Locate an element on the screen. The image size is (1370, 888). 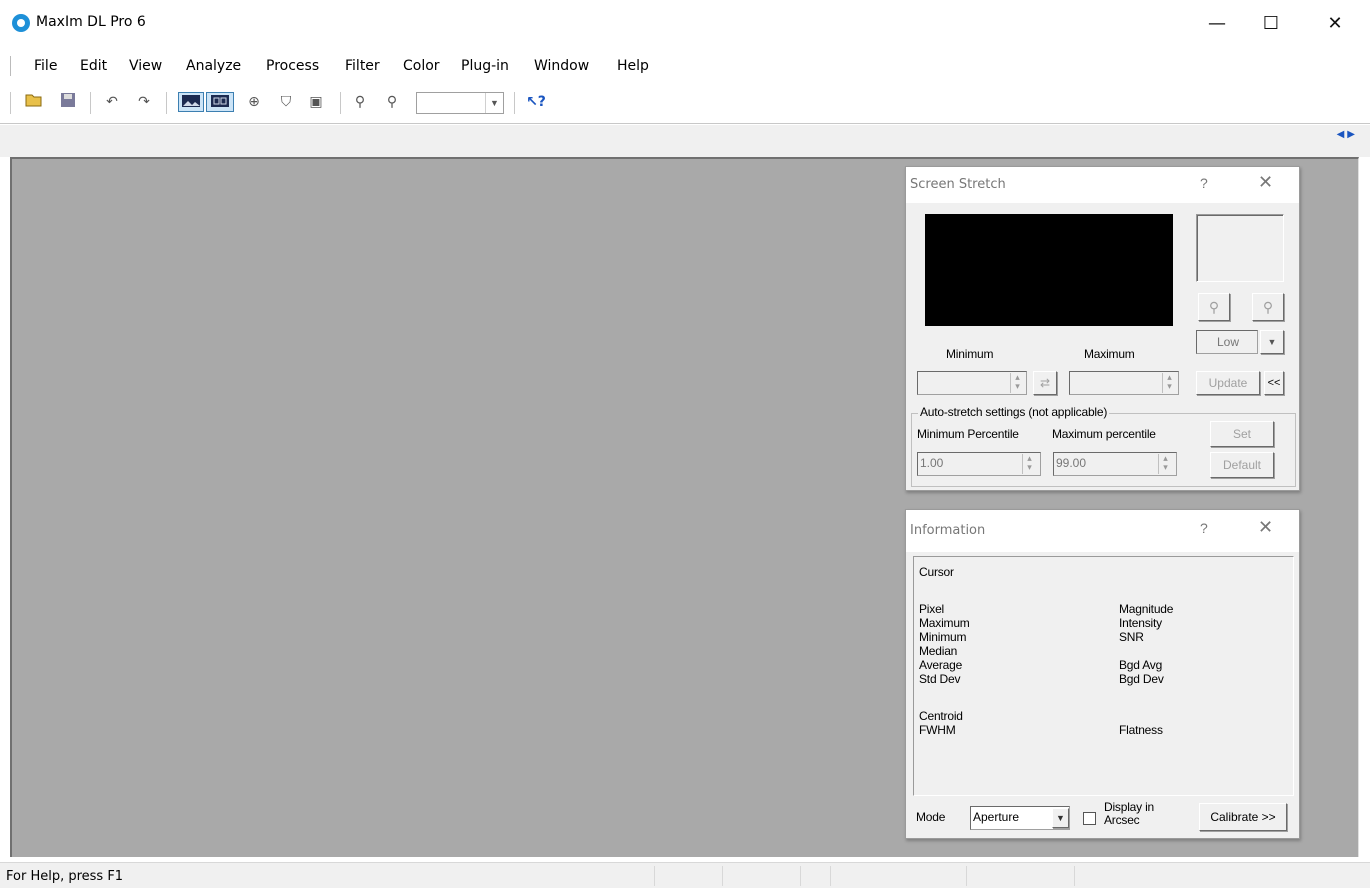
status-bar: For Help, press F1 is located at coordinates (685, 875).